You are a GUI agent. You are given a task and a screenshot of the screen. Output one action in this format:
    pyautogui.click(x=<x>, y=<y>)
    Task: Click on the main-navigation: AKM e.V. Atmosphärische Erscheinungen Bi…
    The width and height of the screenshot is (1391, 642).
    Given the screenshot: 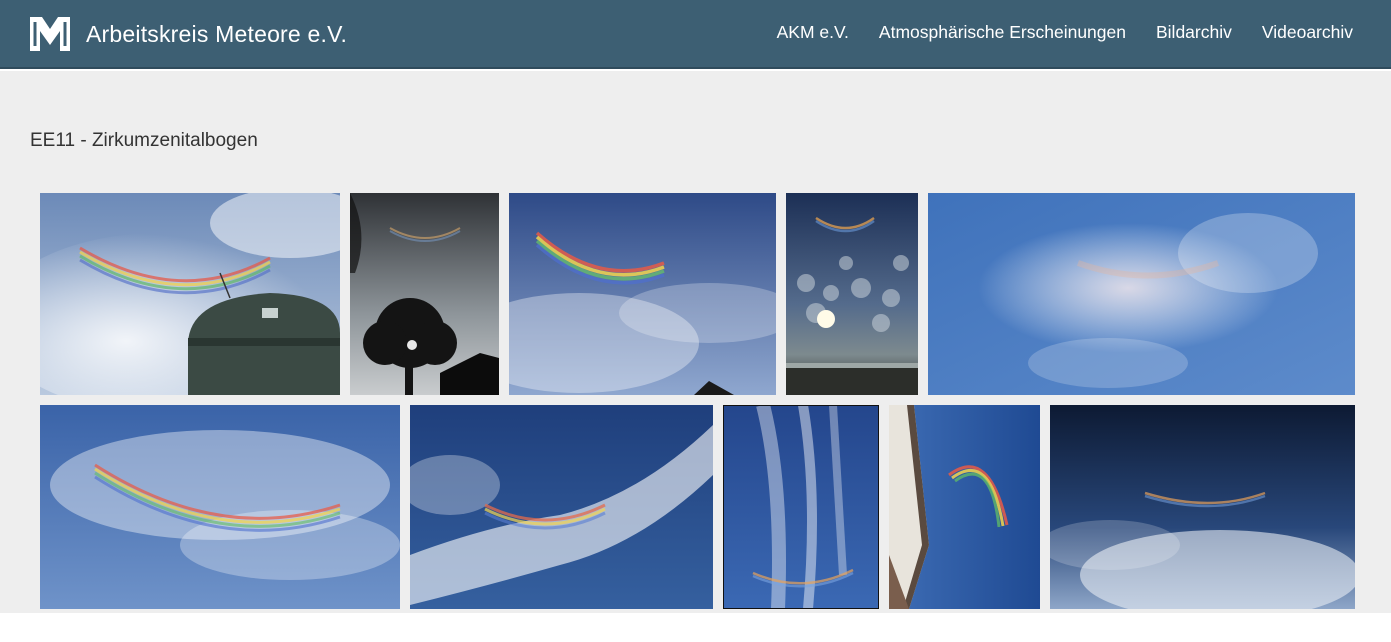 What is the action you would take?
    pyautogui.click(x=1065, y=32)
    